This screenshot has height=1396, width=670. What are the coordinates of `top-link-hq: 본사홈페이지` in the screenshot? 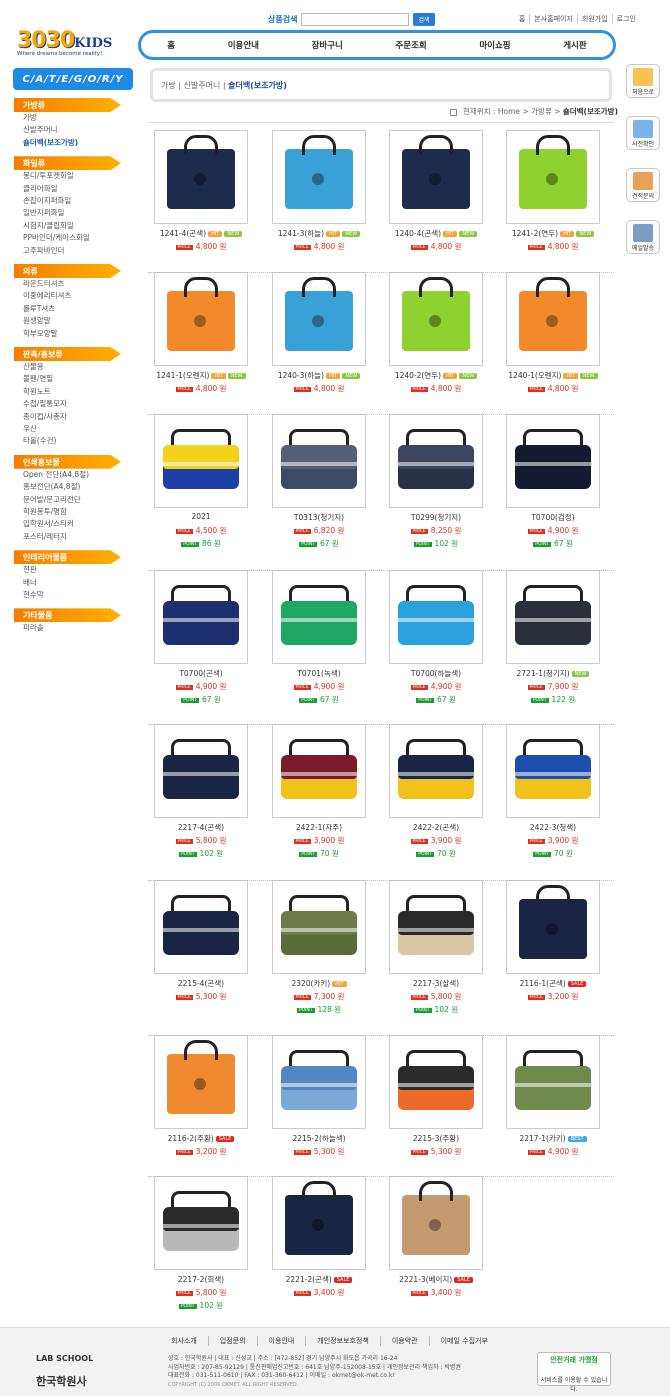 It's located at (553, 19).